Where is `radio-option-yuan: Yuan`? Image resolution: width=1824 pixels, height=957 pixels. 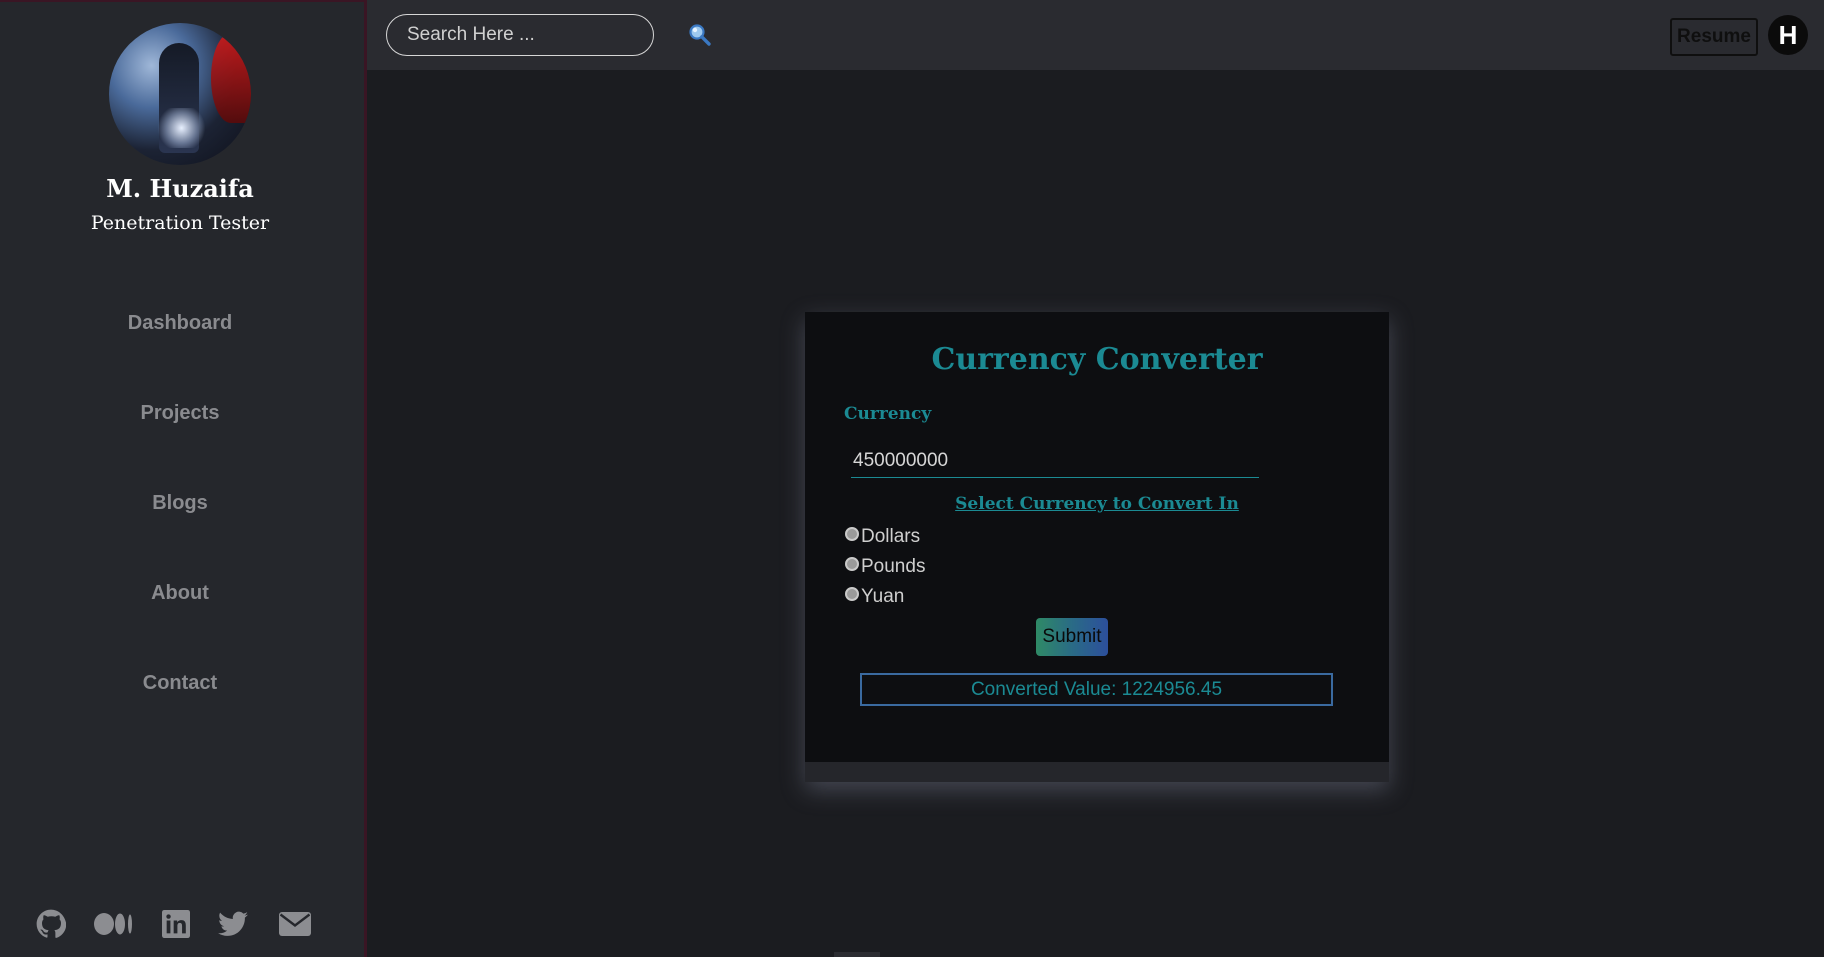
radio-option-yuan: Yuan is located at coordinates (874, 597).